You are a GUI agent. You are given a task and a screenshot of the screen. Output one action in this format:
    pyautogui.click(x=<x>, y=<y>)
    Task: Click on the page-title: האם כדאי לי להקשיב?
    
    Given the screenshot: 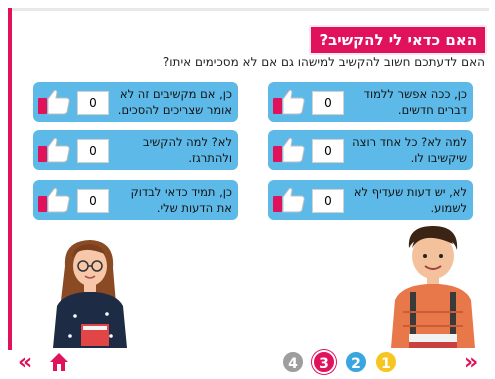 What is the action you would take?
    pyautogui.click(x=398, y=40)
    